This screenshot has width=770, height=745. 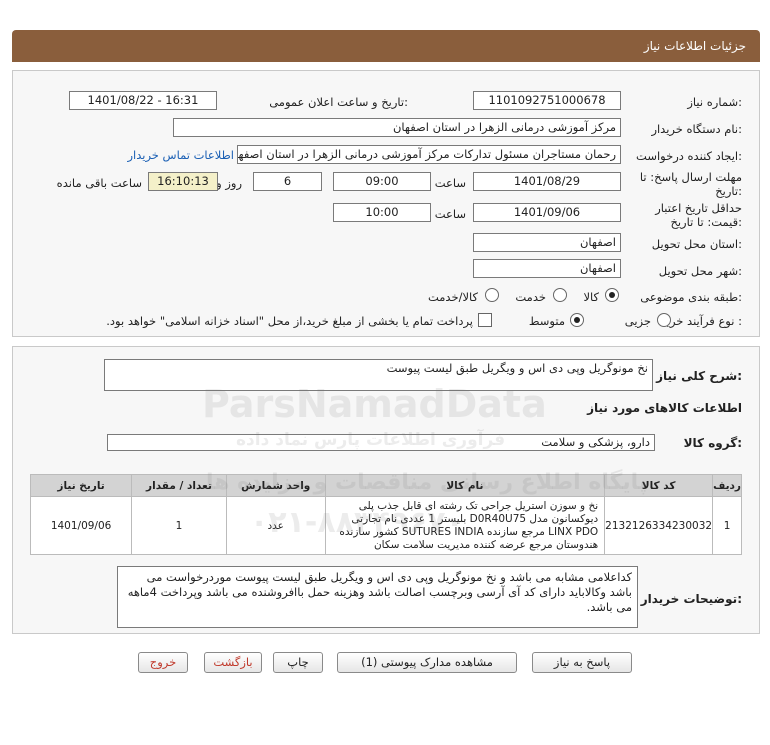 What do you see at coordinates (664, 320) in the screenshot?
I see `process-radio-minor` at bounding box center [664, 320].